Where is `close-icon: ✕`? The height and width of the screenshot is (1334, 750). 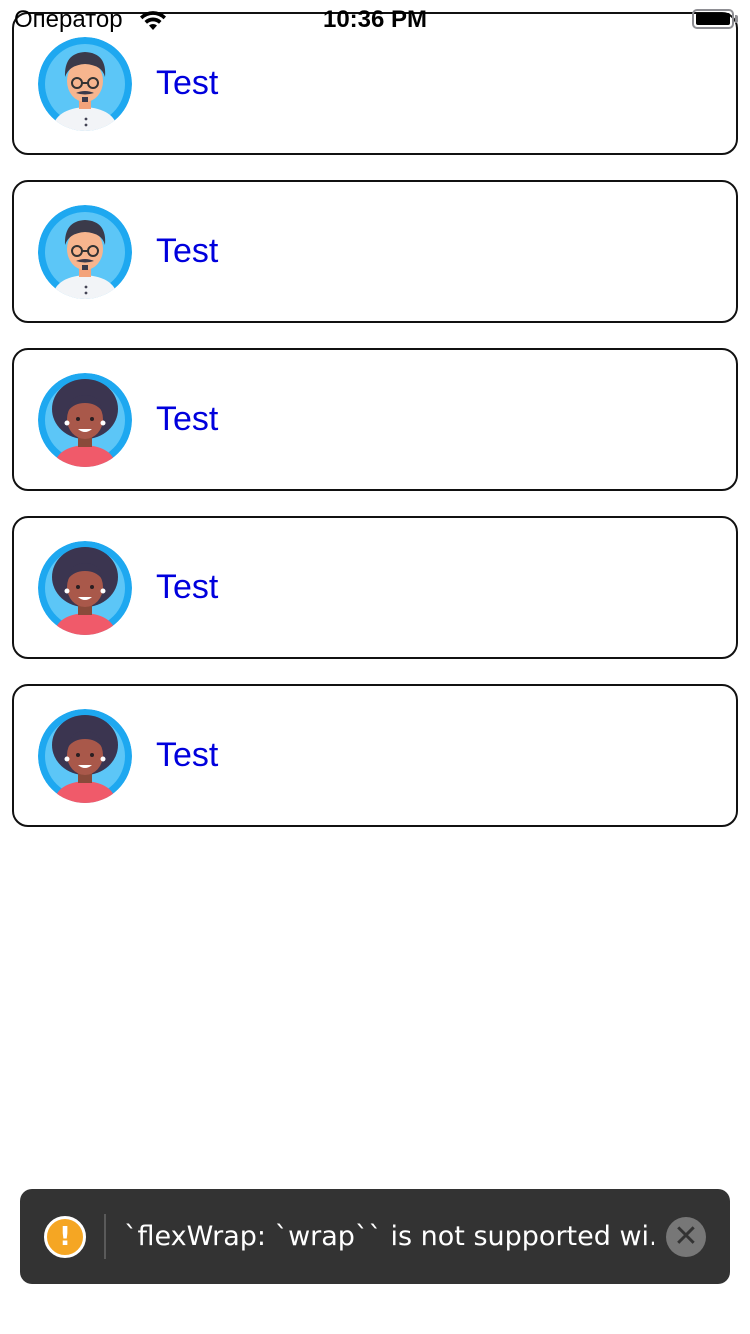
close-icon: ✕ is located at coordinates (686, 1237).